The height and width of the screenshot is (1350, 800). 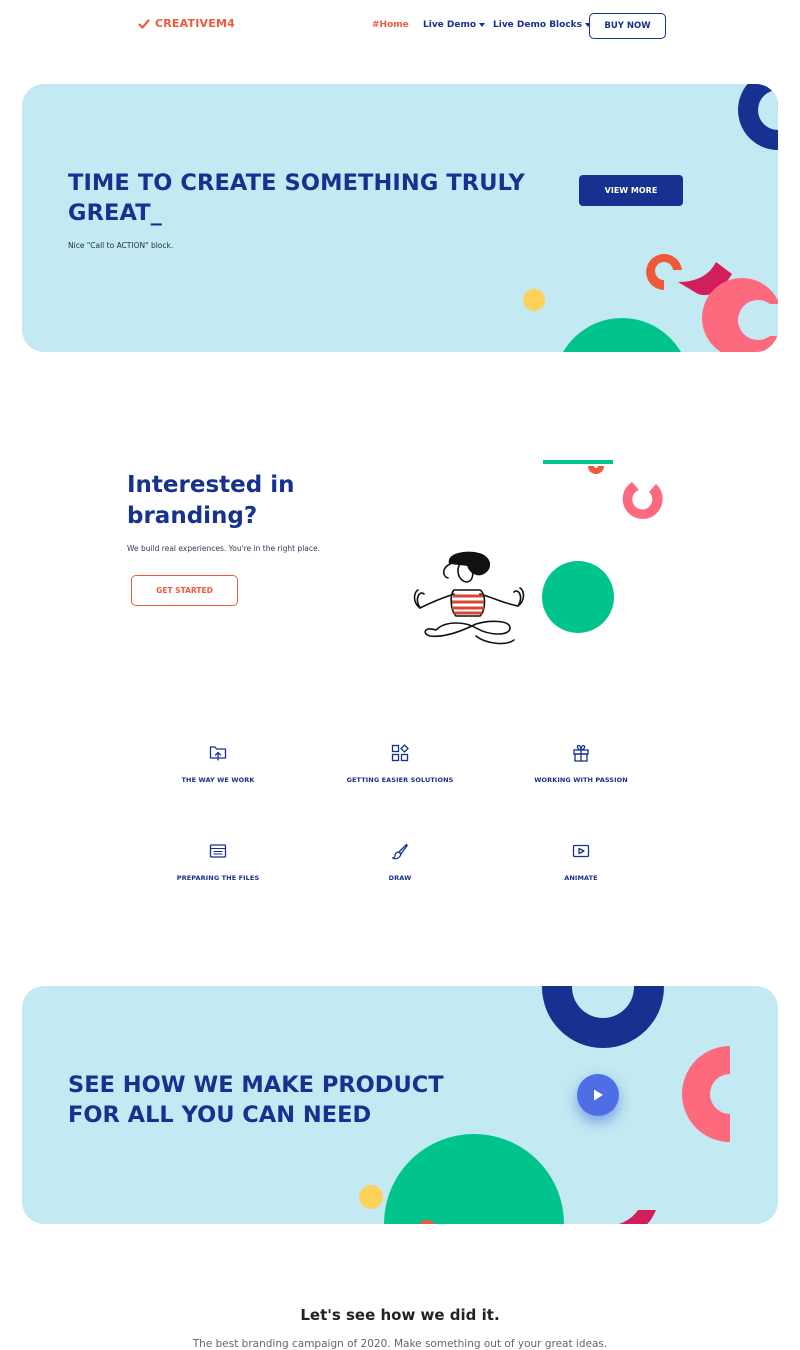 I want to click on apps-grid-icon, so click(x=400, y=753).